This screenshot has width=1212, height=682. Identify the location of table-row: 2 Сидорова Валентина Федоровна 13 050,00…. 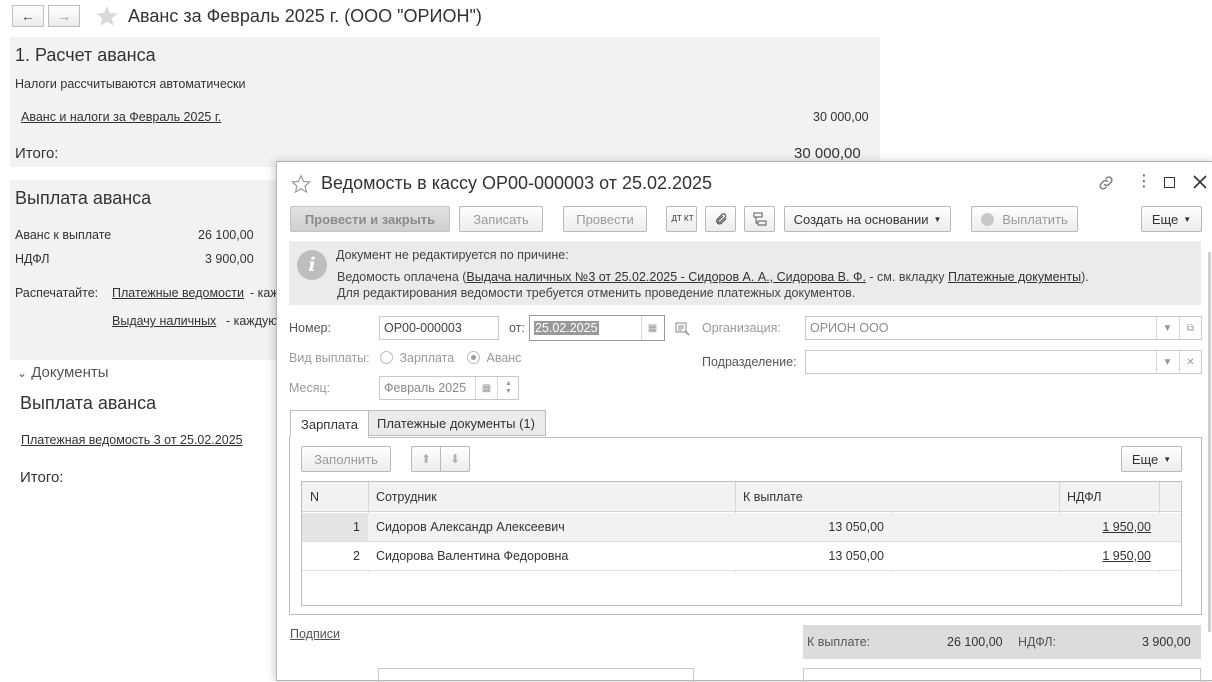
(741, 556).